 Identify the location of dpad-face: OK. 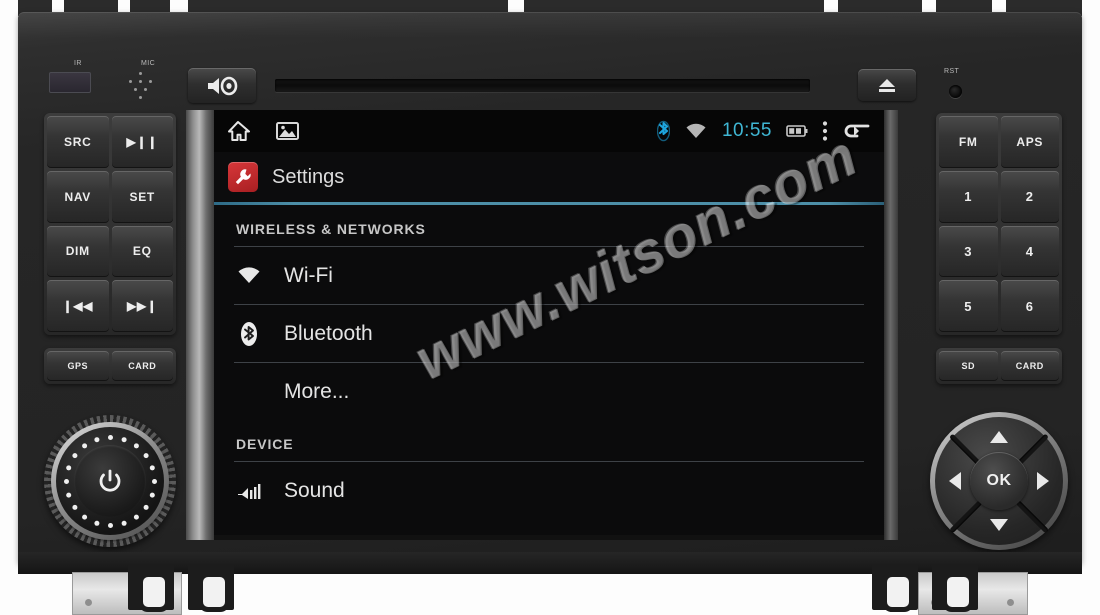
(999, 481).